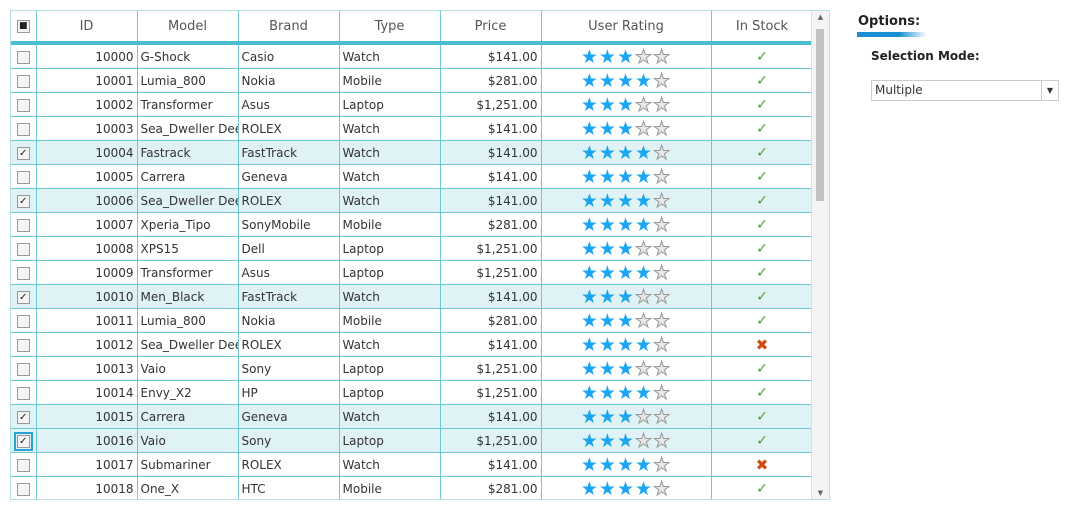  What do you see at coordinates (87, 28) in the screenshot?
I see `column-header-id: ID` at bounding box center [87, 28].